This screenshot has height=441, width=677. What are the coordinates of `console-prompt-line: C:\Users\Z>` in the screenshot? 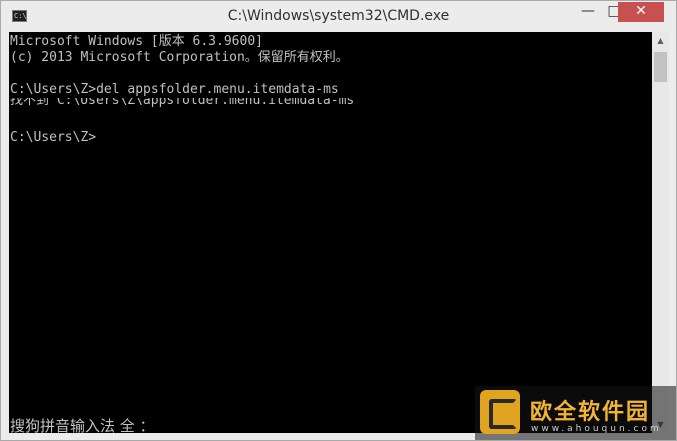 It's located at (53, 137).